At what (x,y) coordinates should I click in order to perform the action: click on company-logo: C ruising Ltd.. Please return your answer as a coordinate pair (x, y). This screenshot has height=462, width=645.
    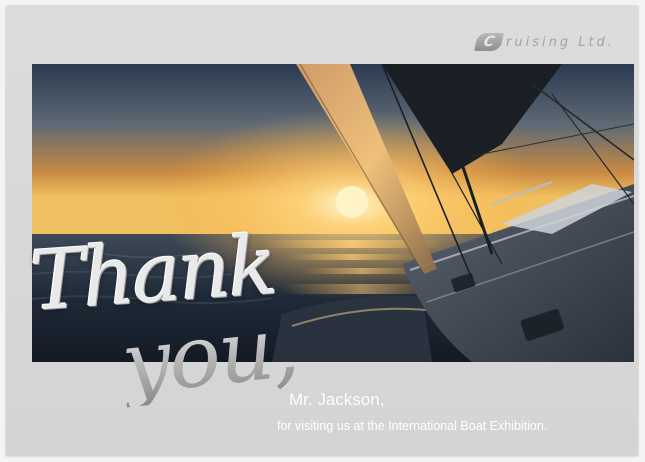
    Looking at the image, I should click on (544, 42).